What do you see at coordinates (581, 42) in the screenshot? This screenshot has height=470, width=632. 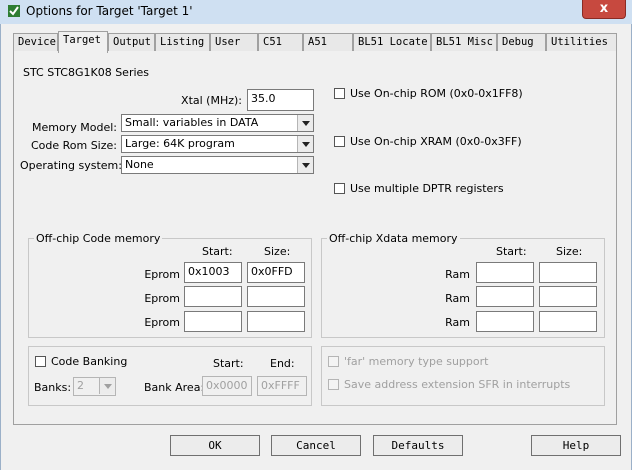 I see `tab-utilities: Utilities` at bounding box center [581, 42].